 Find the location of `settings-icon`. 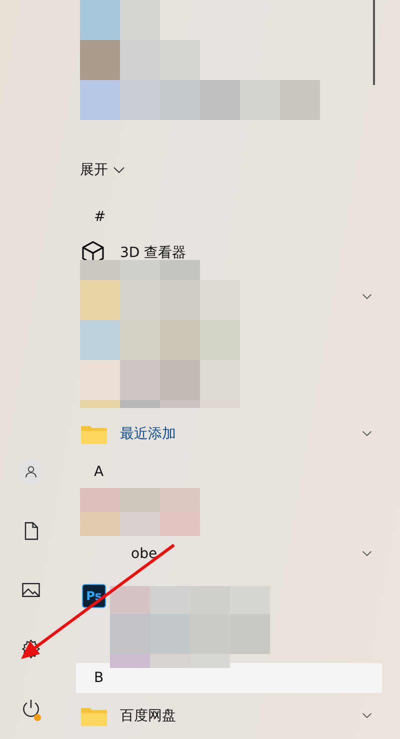

settings-icon is located at coordinates (31, 649).